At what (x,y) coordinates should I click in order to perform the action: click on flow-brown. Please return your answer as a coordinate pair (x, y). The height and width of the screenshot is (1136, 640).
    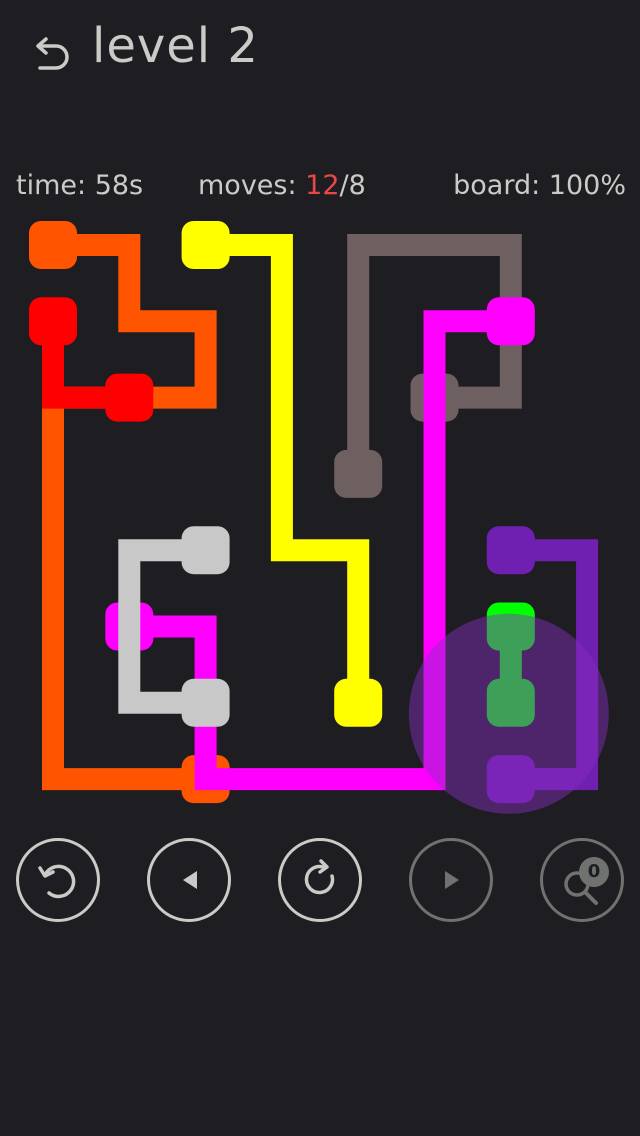
    Looking at the image, I should click on (428, 366).